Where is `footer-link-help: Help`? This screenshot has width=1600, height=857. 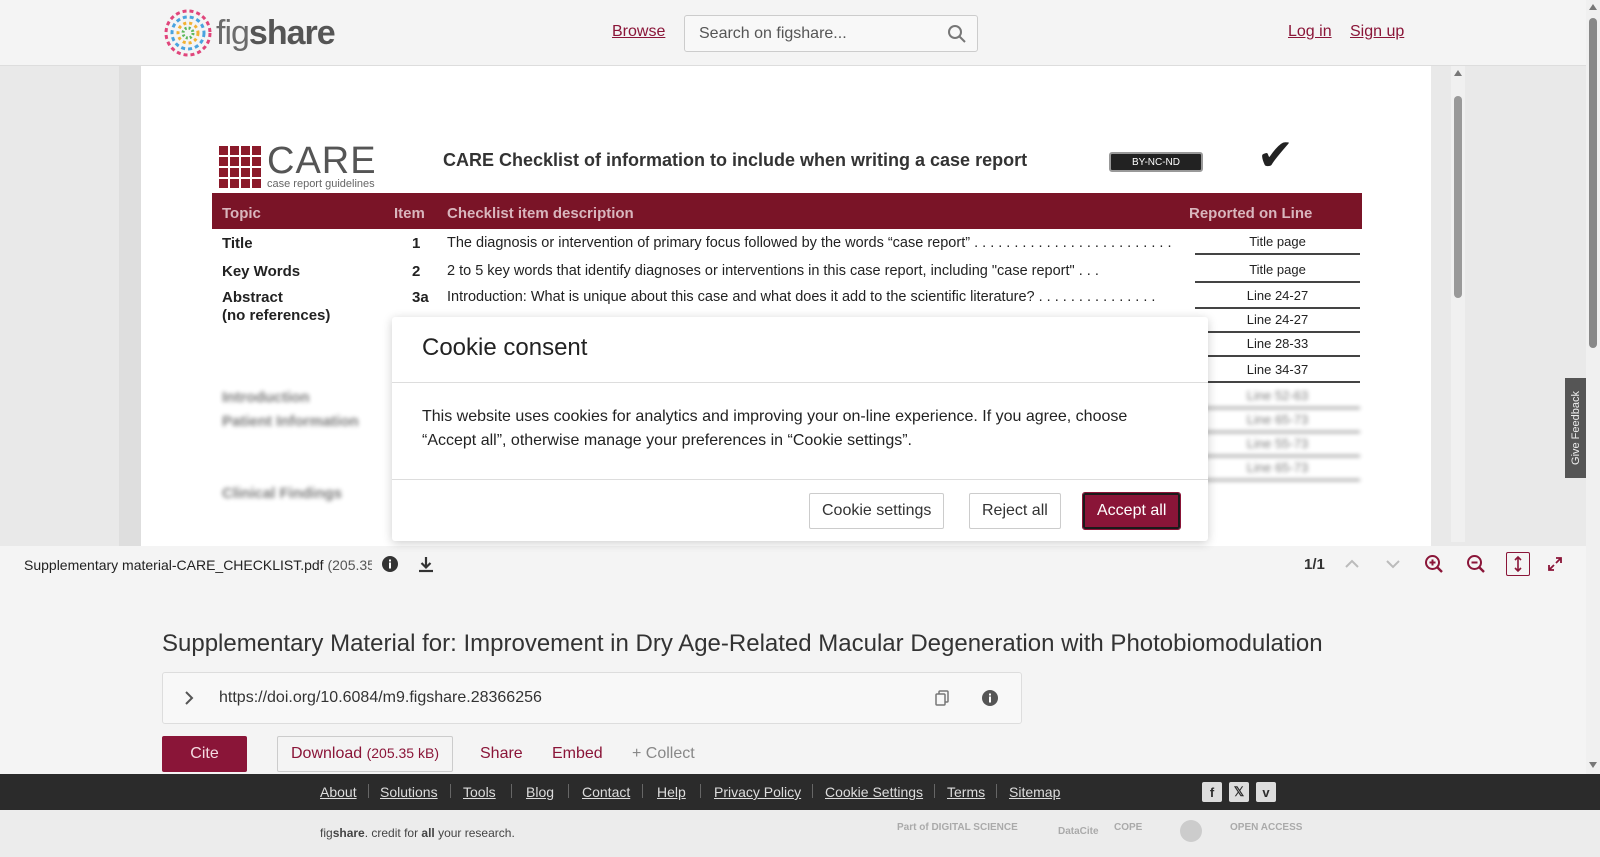 footer-link-help: Help is located at coordinates (671, 792).